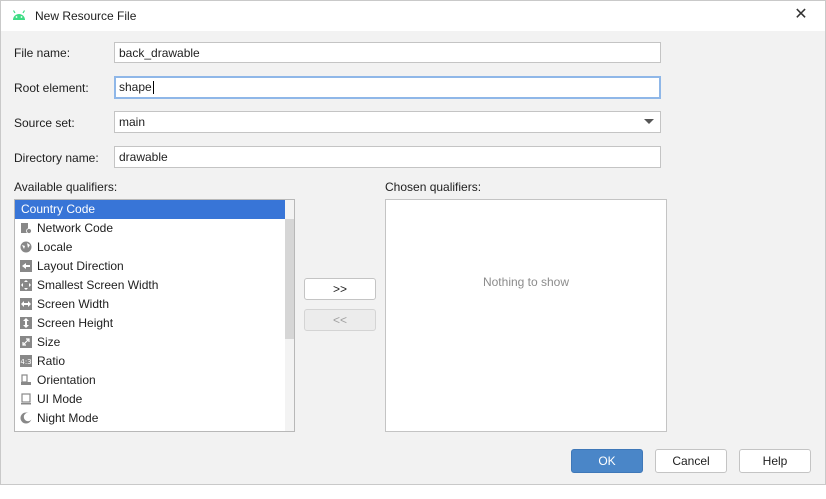 The width and height of the screenshot is (826, 499). What do you see at coordinates (526, 282) in the screenshot?
I see `empty-state-text: Nothing to show` at bounding box center [526, 282].